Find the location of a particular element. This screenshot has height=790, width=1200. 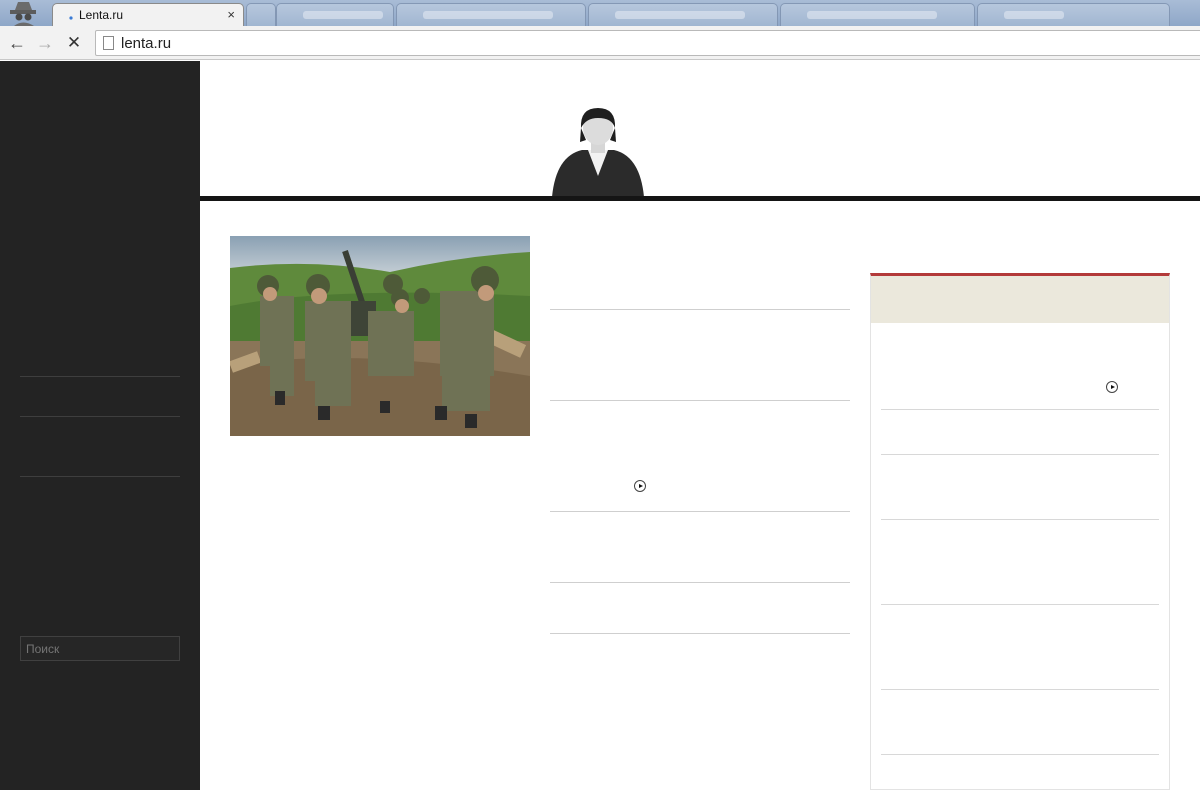

columnist-portrait is located at coordinates (598, 151).